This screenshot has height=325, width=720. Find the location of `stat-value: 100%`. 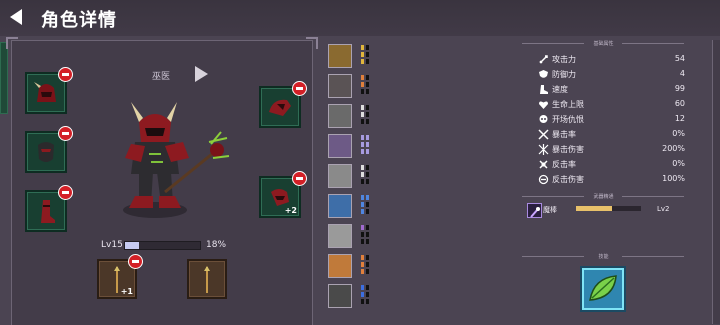

stat-value: 100% is located at coordinates (673, 178).